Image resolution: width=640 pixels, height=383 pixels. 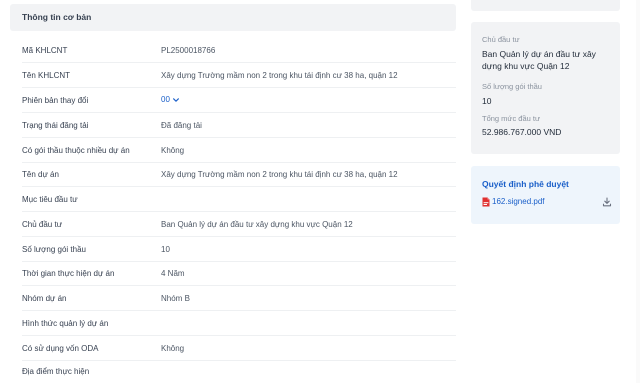 What do you see at coordinates (501, 39) in the screenshot?
I see `investor-label: Chủ đầu tư` at bounding box center [501, 39].